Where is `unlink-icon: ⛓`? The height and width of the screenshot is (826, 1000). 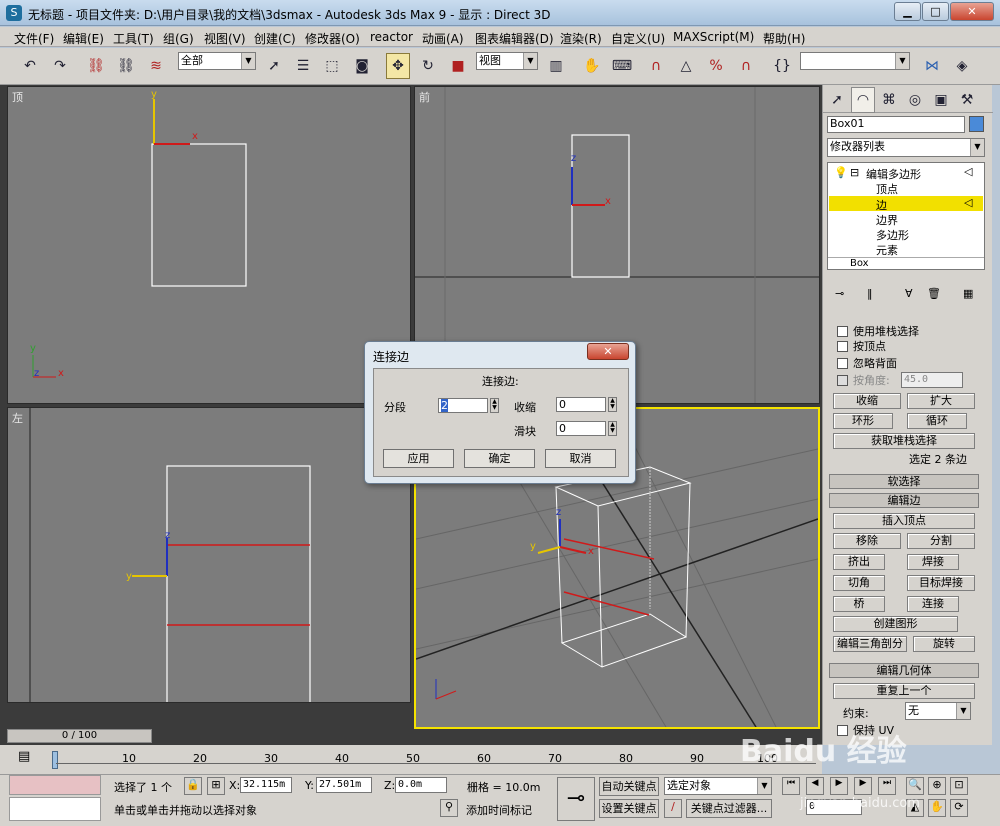 unlink-icon: ⛓ is located at coordinates (126, 66).